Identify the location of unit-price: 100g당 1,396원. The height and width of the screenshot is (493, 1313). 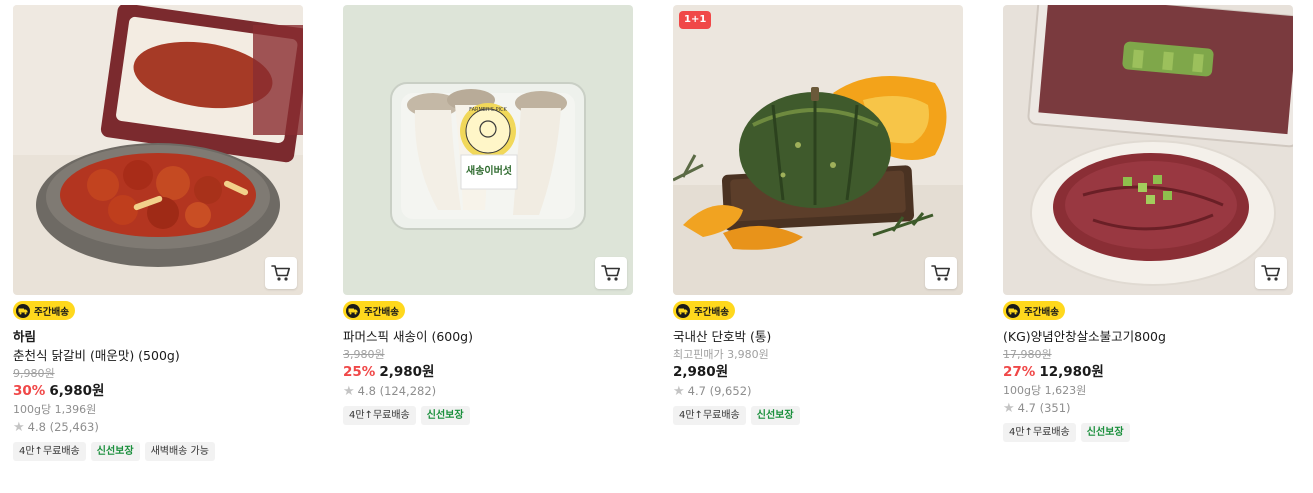
(55, 409).